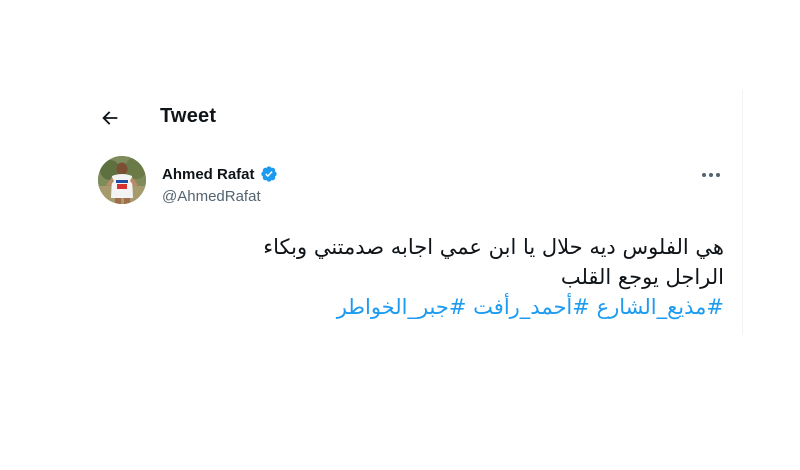 The image size is (800, 470). I want to click on profile-photo, so click(122, 180).